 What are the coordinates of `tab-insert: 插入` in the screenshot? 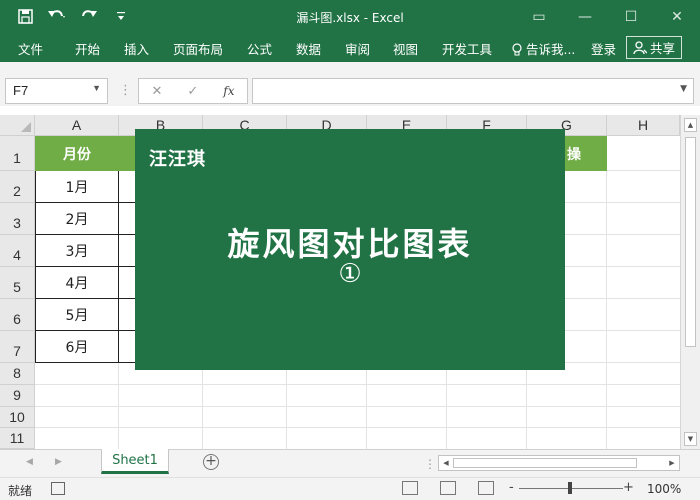 It's located at (136, 48).